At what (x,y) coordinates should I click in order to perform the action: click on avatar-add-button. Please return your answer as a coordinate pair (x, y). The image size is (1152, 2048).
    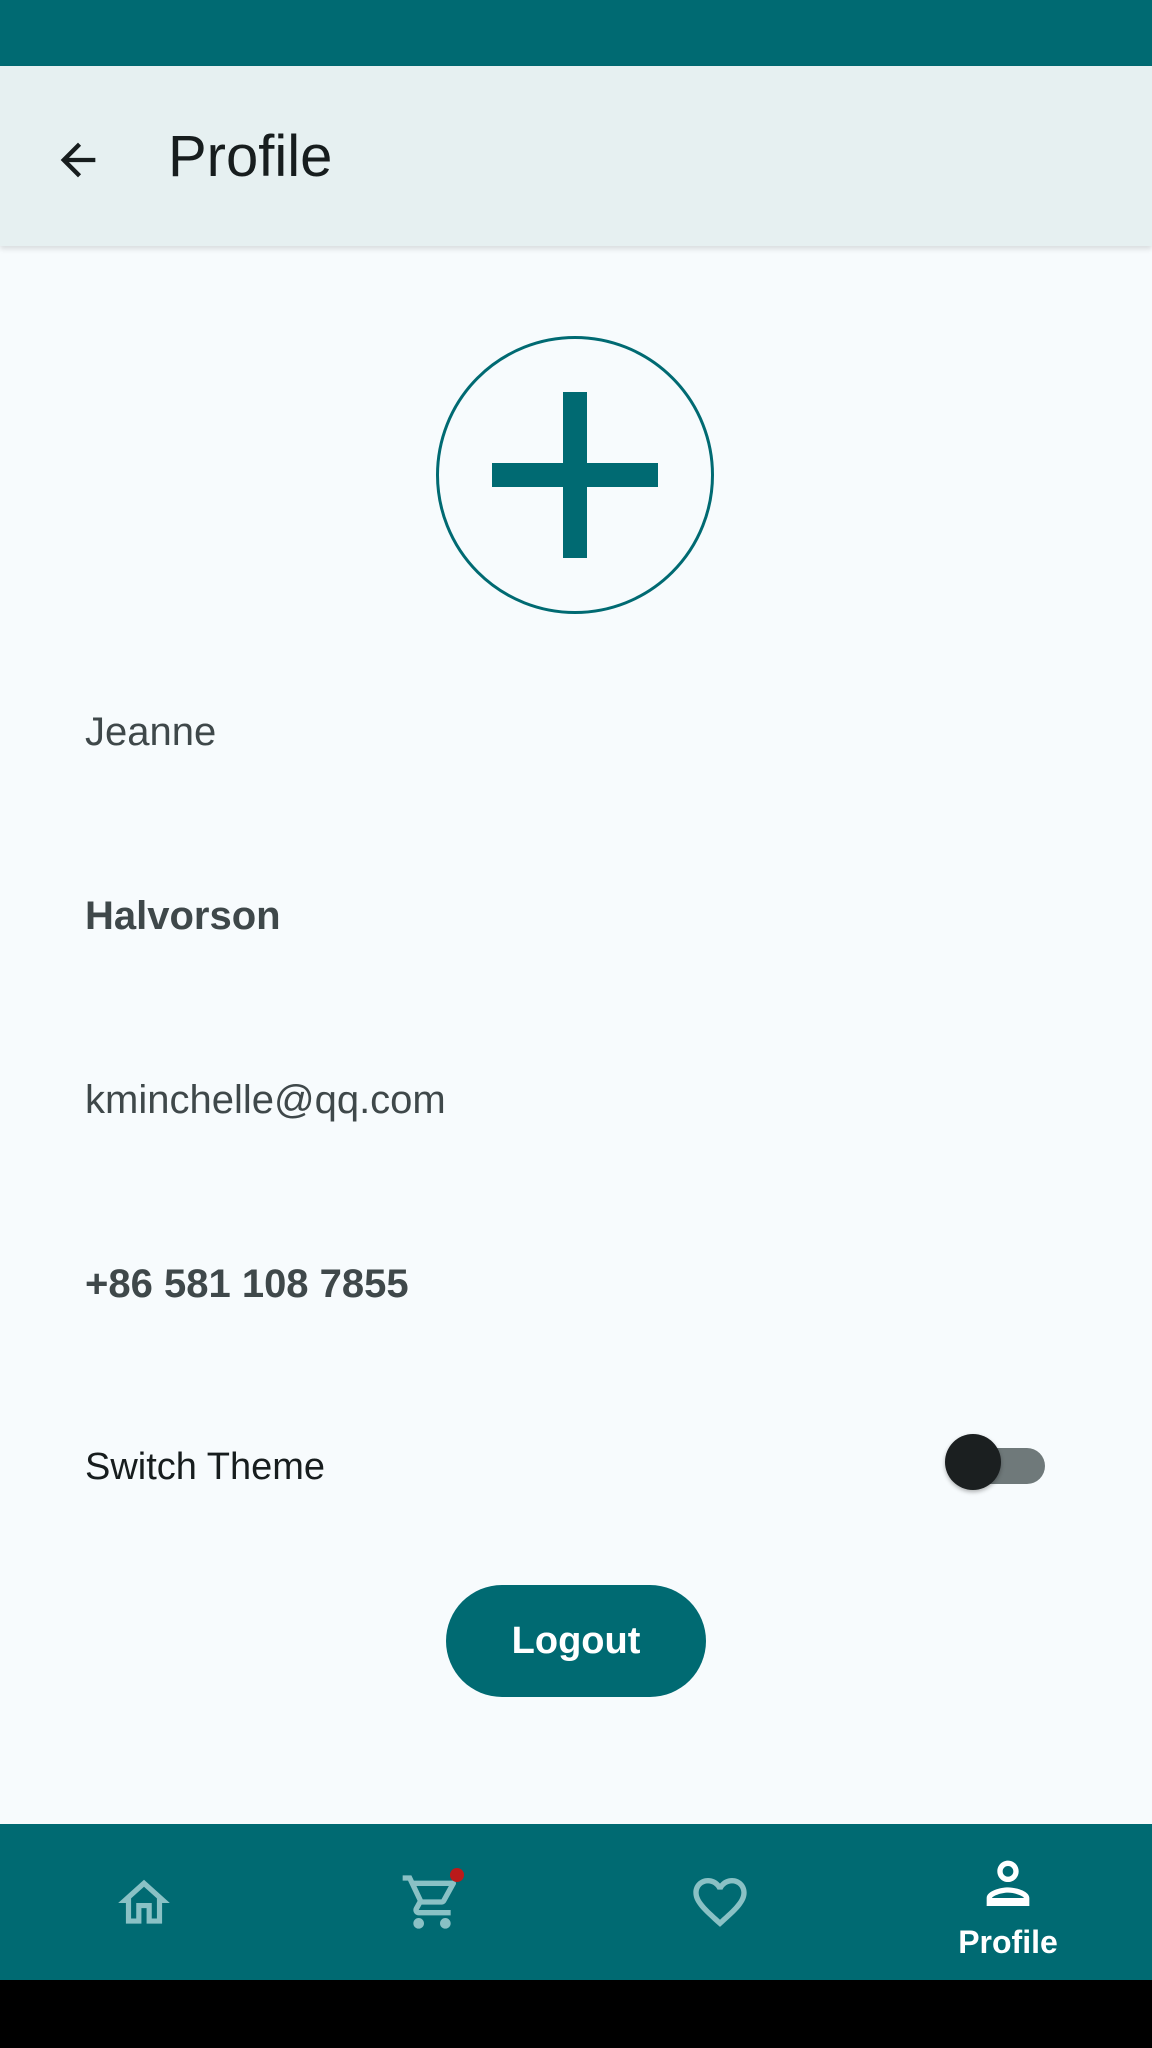
    Looking at the image, I should click on (575, 475).